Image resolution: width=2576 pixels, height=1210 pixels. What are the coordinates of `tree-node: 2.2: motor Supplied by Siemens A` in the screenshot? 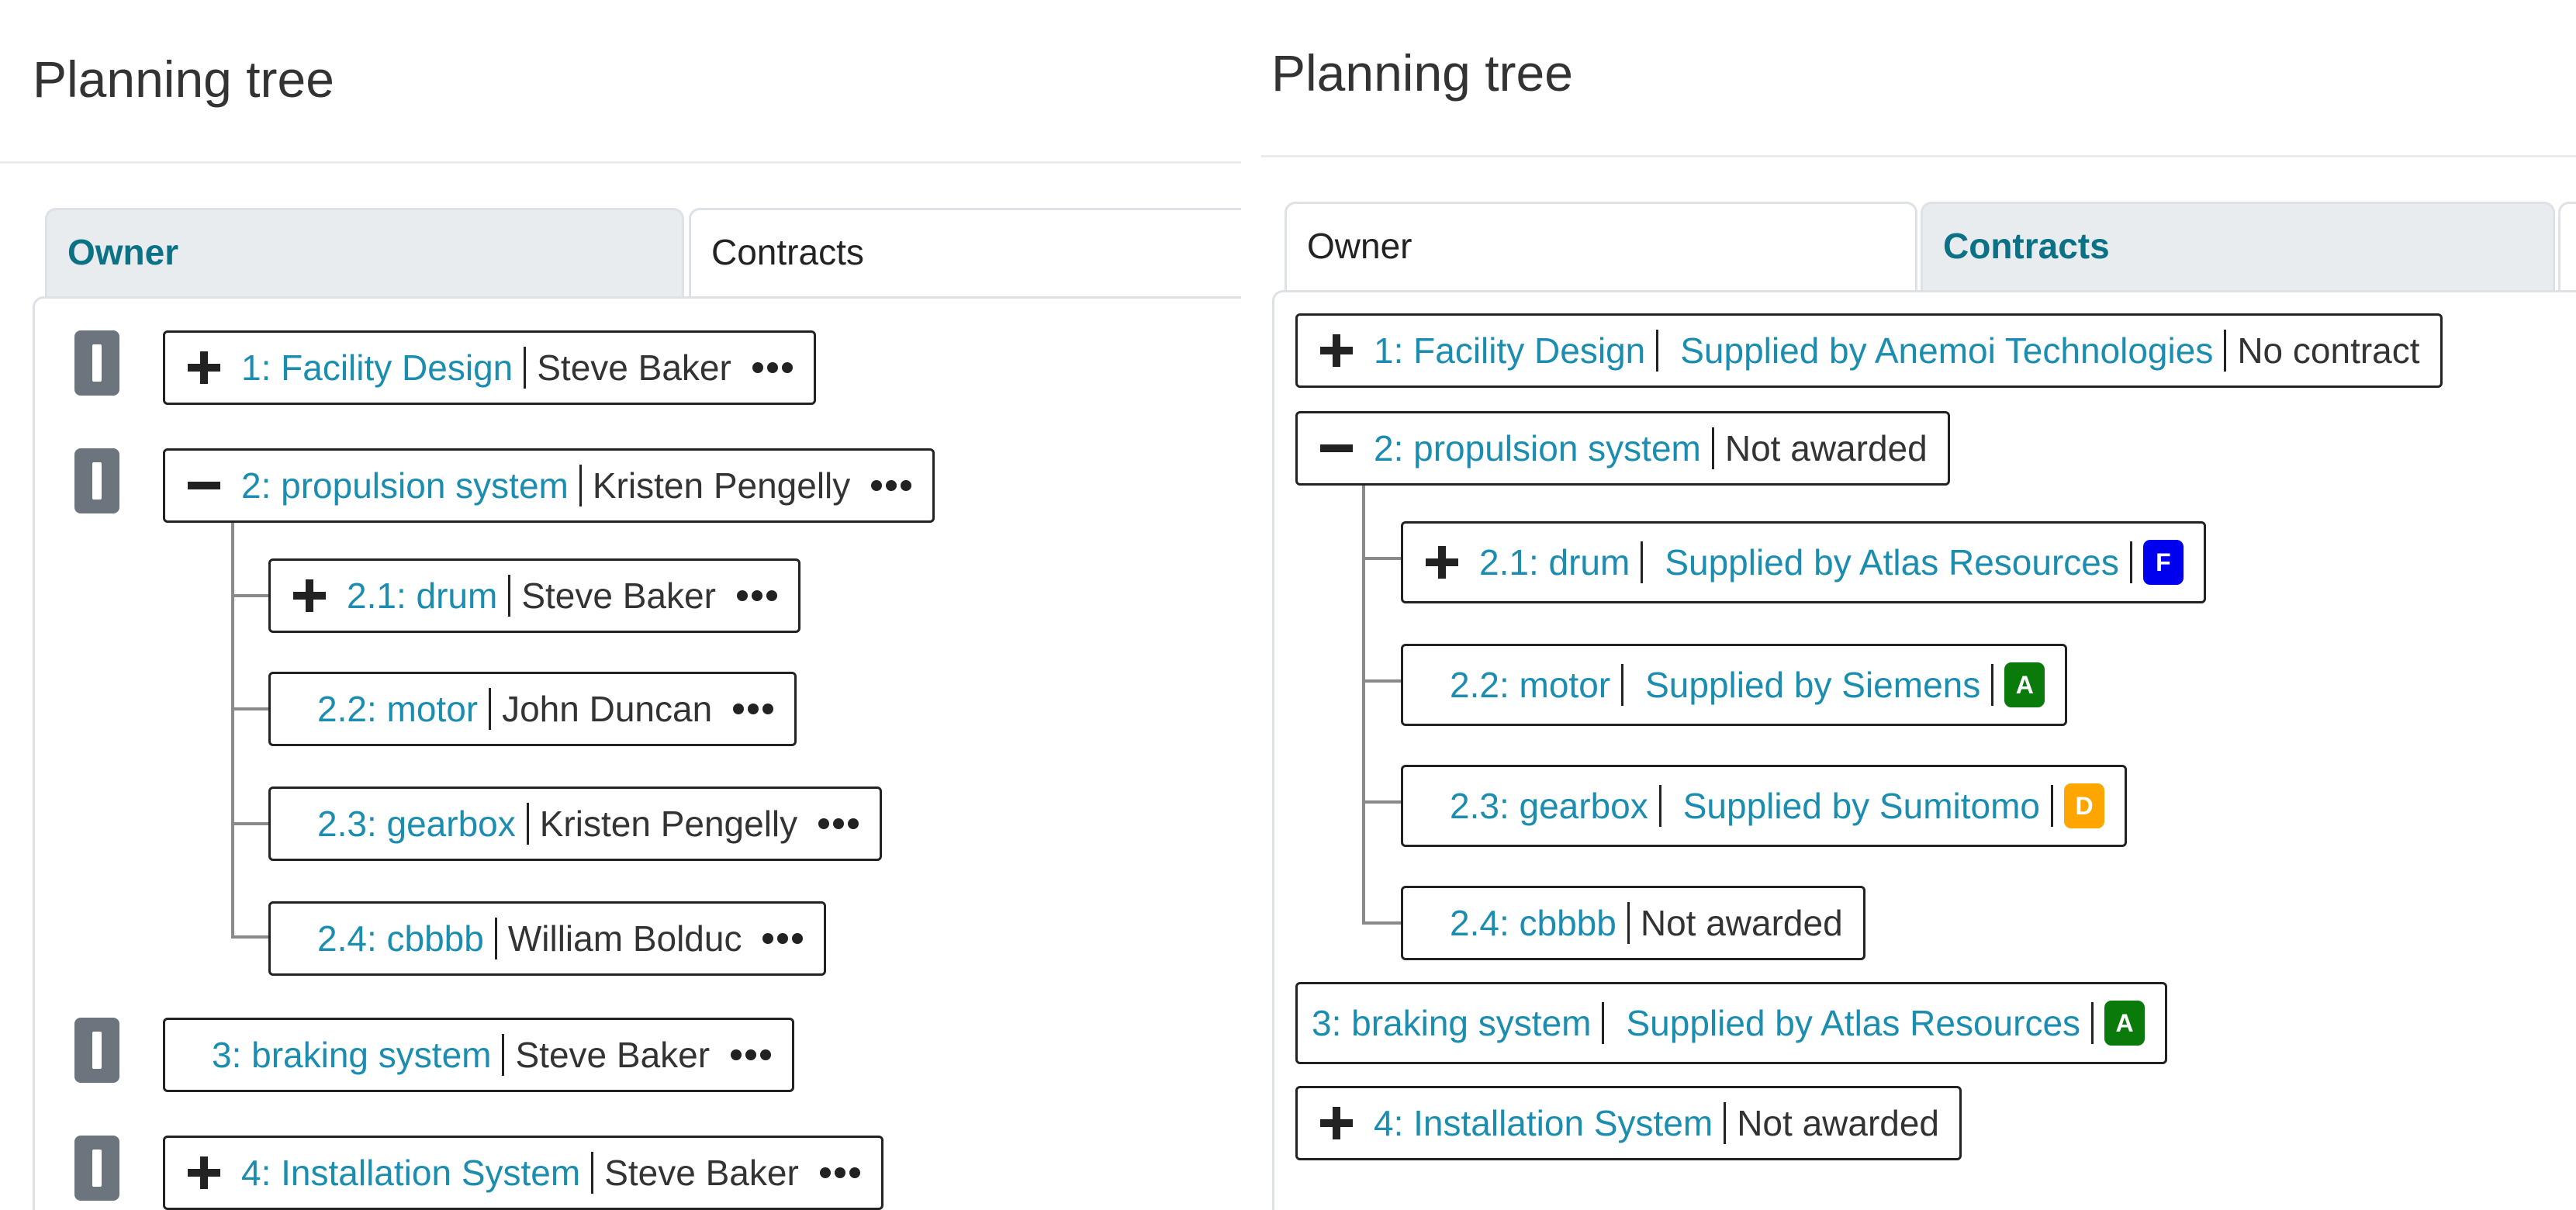 It's located at (1734, 685).